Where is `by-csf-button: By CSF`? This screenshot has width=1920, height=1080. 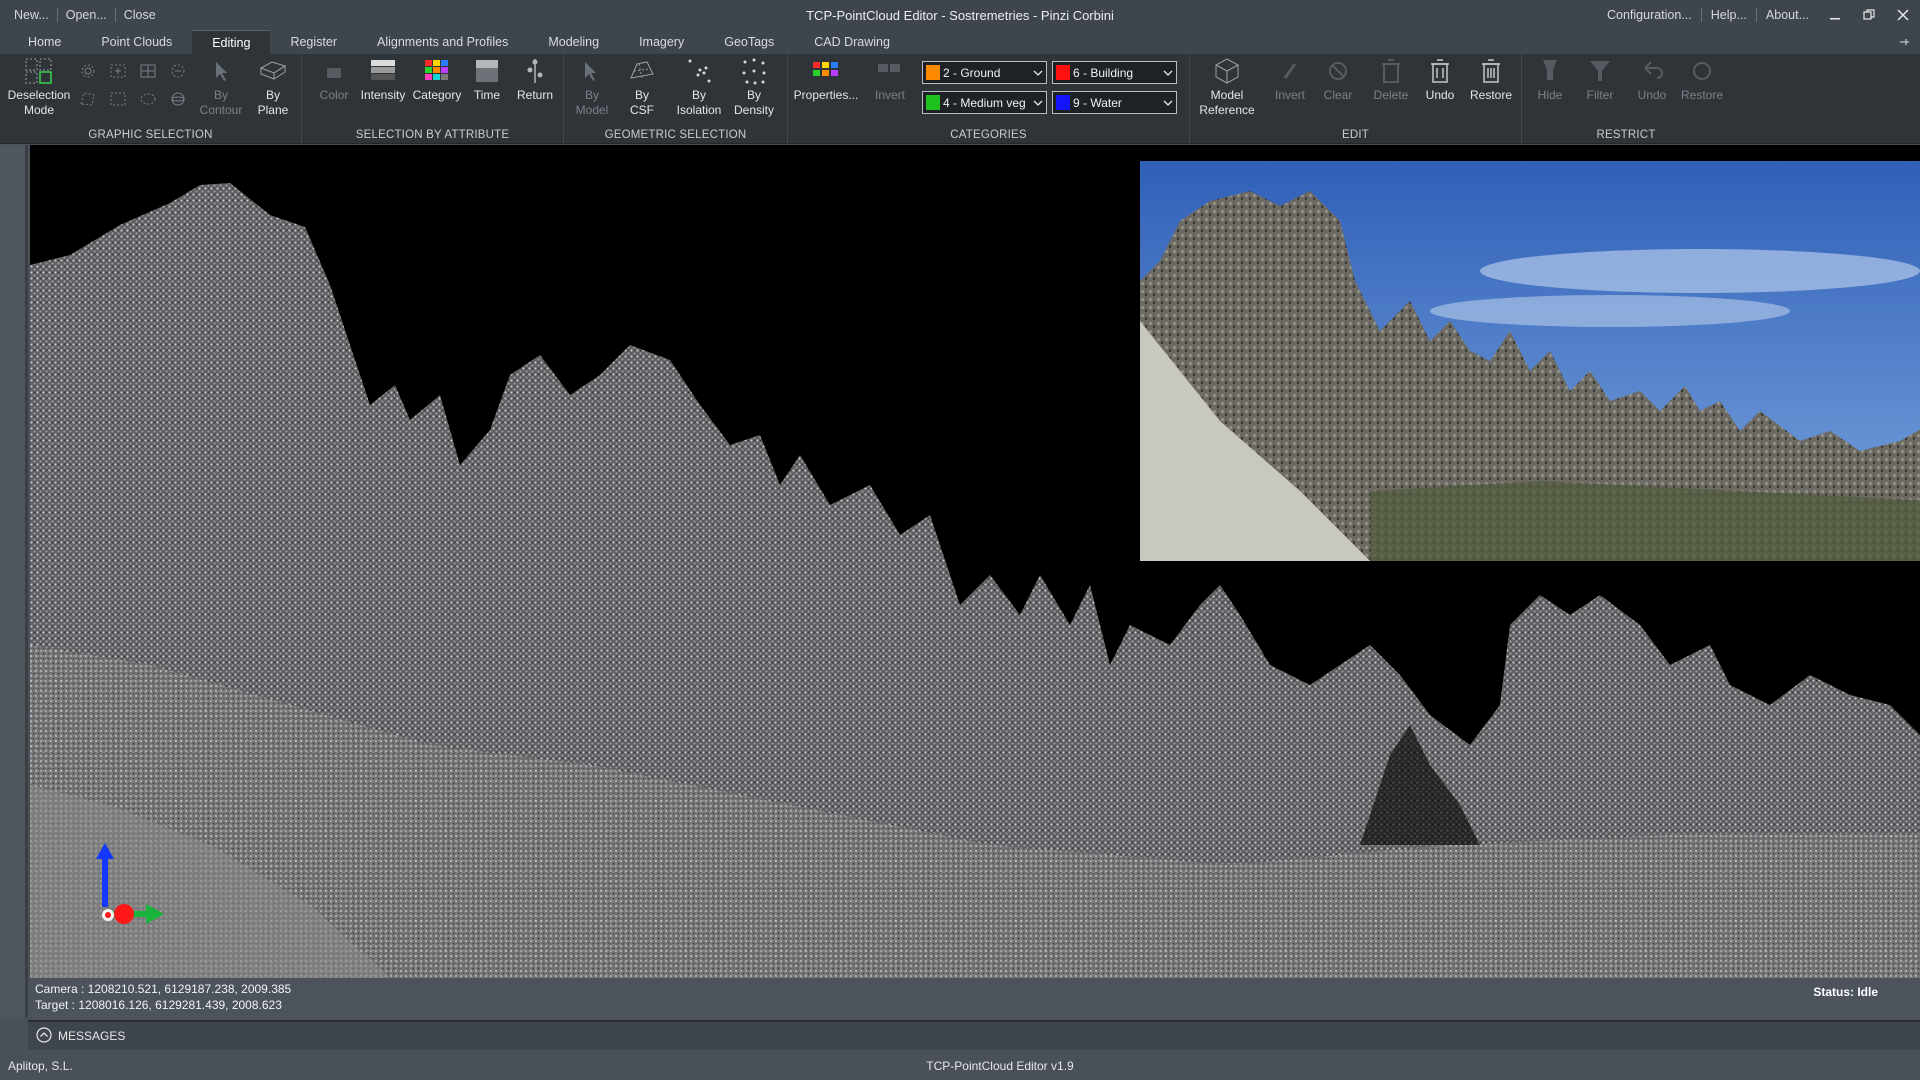 by-csf-button: By CSF is located at coordinates (642, 87).